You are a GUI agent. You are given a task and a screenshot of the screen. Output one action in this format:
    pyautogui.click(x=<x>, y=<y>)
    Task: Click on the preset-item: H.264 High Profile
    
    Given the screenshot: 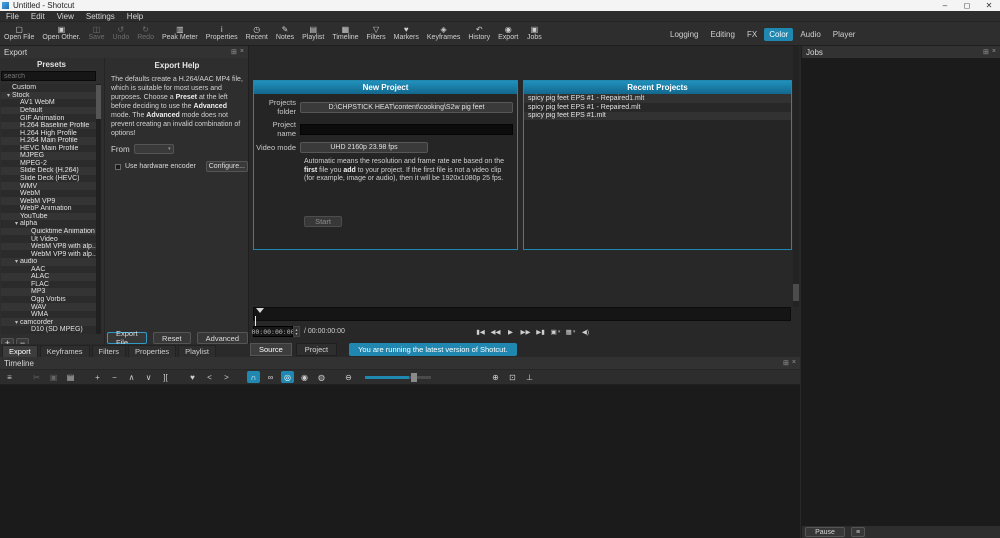 What is the action you would take?
    pyautogui.click(x=48, y=133)
    